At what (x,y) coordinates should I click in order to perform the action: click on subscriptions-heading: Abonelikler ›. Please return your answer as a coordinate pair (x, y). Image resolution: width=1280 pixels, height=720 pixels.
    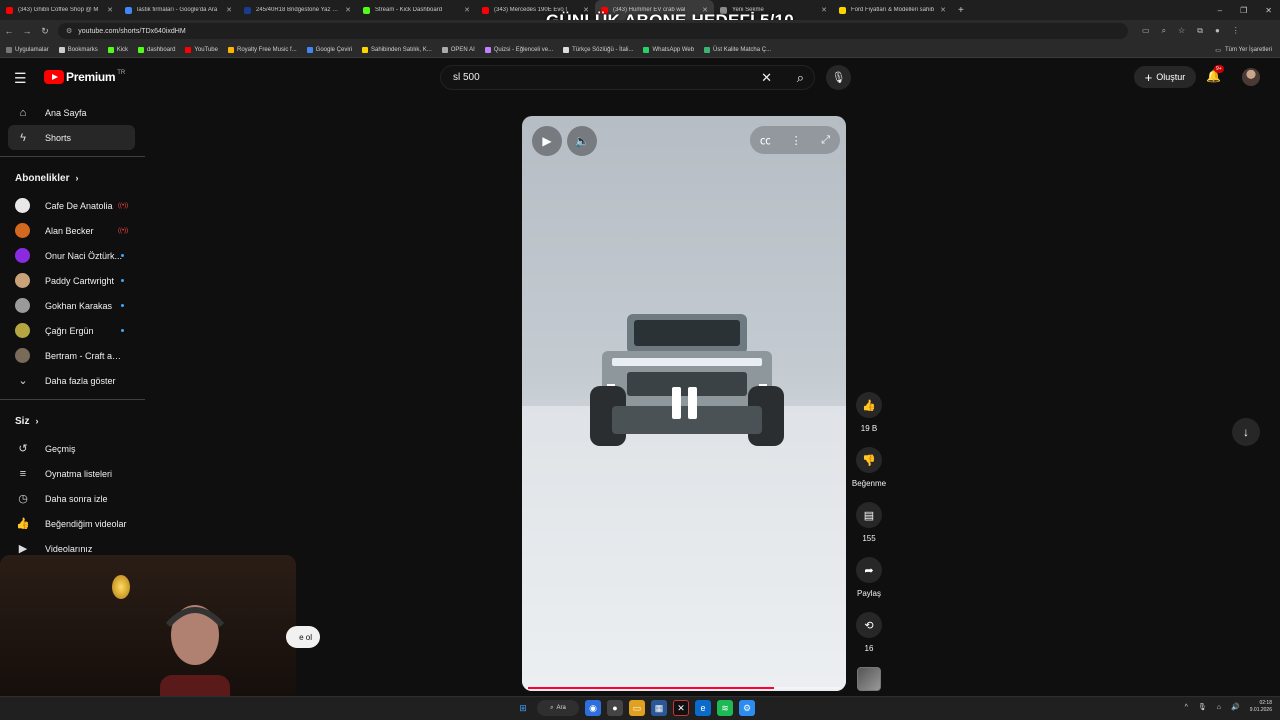
    Looking at the image, I should click on (72, 178).